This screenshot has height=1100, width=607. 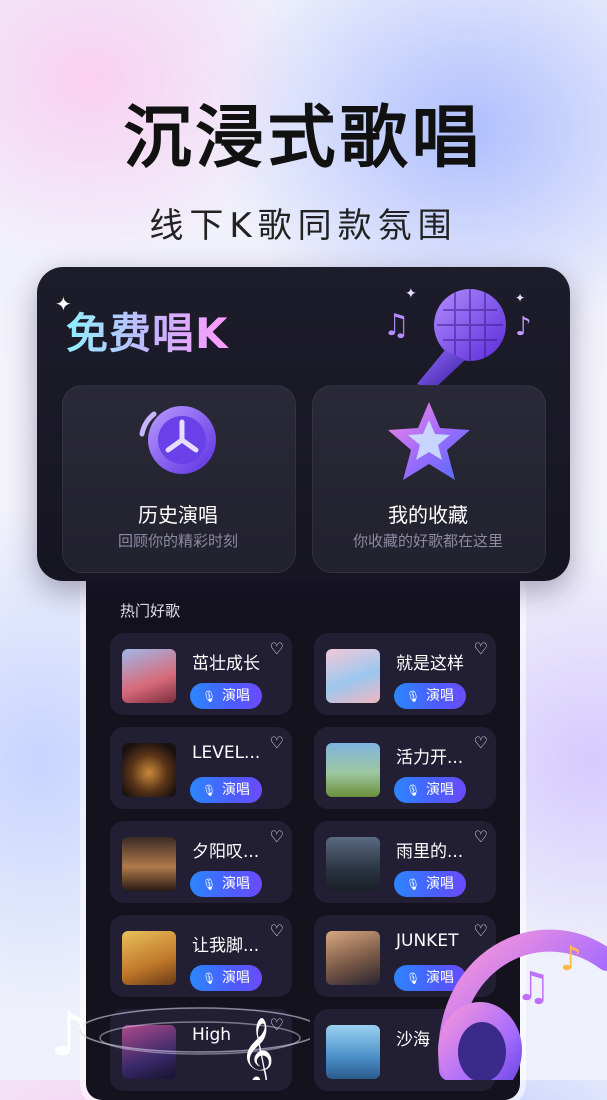 What do you see at coordinates (178, 515) in the screenshot?
I see `history-title: 历史演唱` at bounding box center [178, 515].